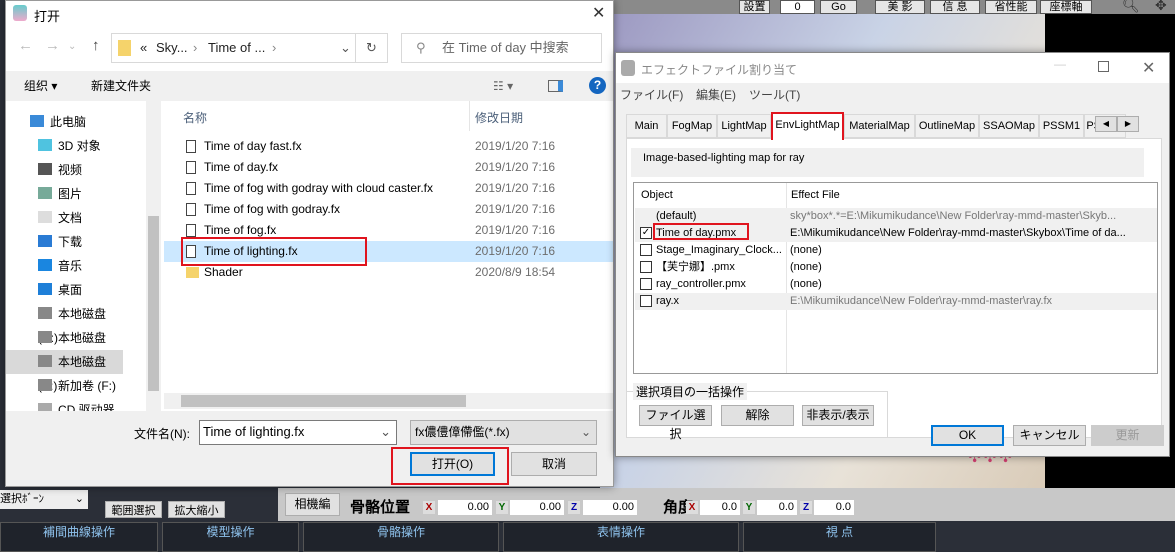 This screenshot has height=552, width=1175. Describe the element at coordinates (388, 146) in the screenshot. I see `file-row: Time of day fast.fx 2019/1/20 7:16` at that location.